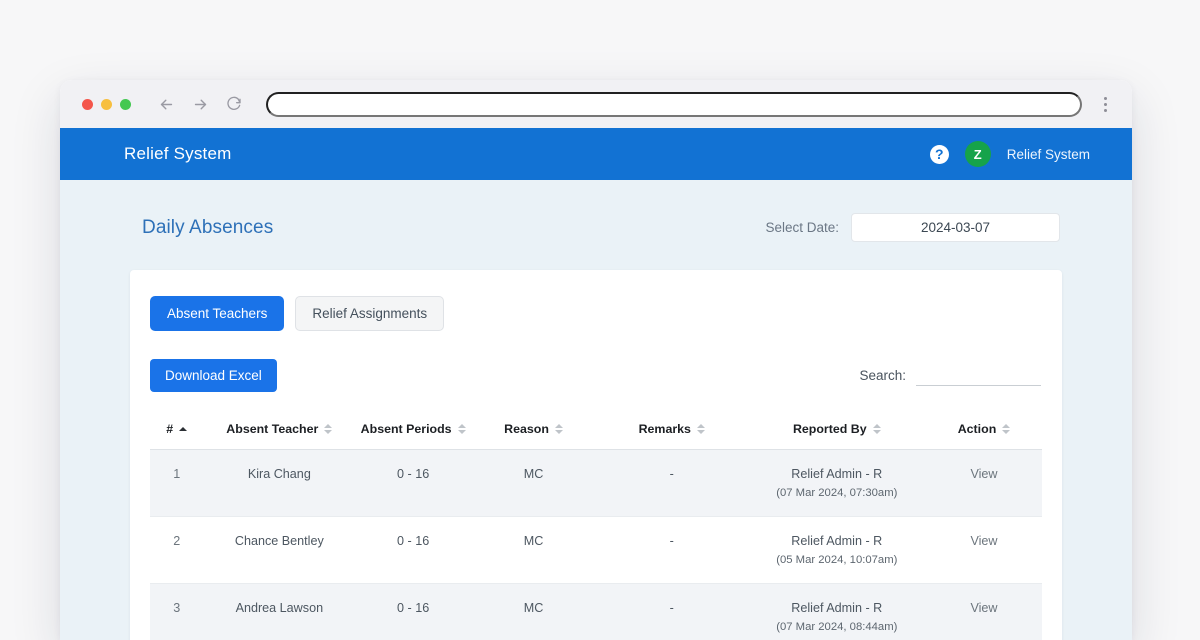 This screenshot has height=640, width=1200. I want to click on column-header-absent-teacher: Absent Teacher, so click(280, 432).